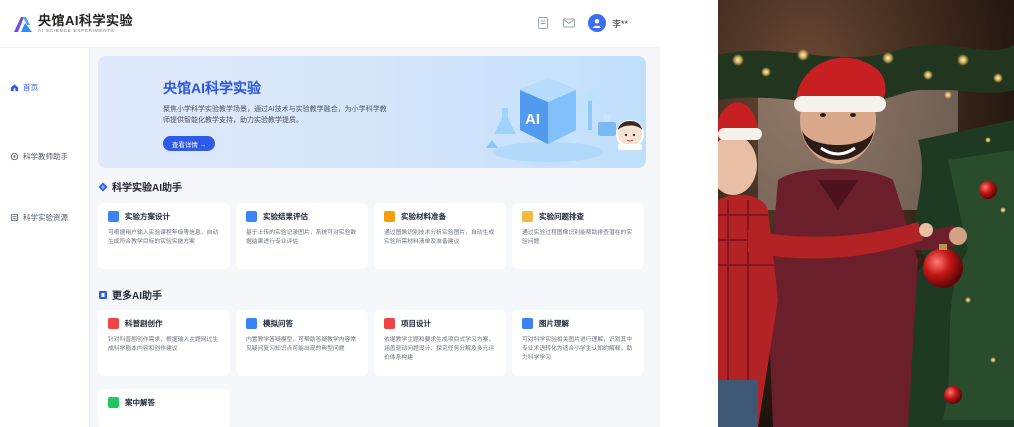 This screenshot has height=427, width=1014. I want to click on card-science-drama: 科普剧创作 针对科普剧创作需求，根据输入主题网过生成科学剧本内容和创作建议, so click(164, 343).